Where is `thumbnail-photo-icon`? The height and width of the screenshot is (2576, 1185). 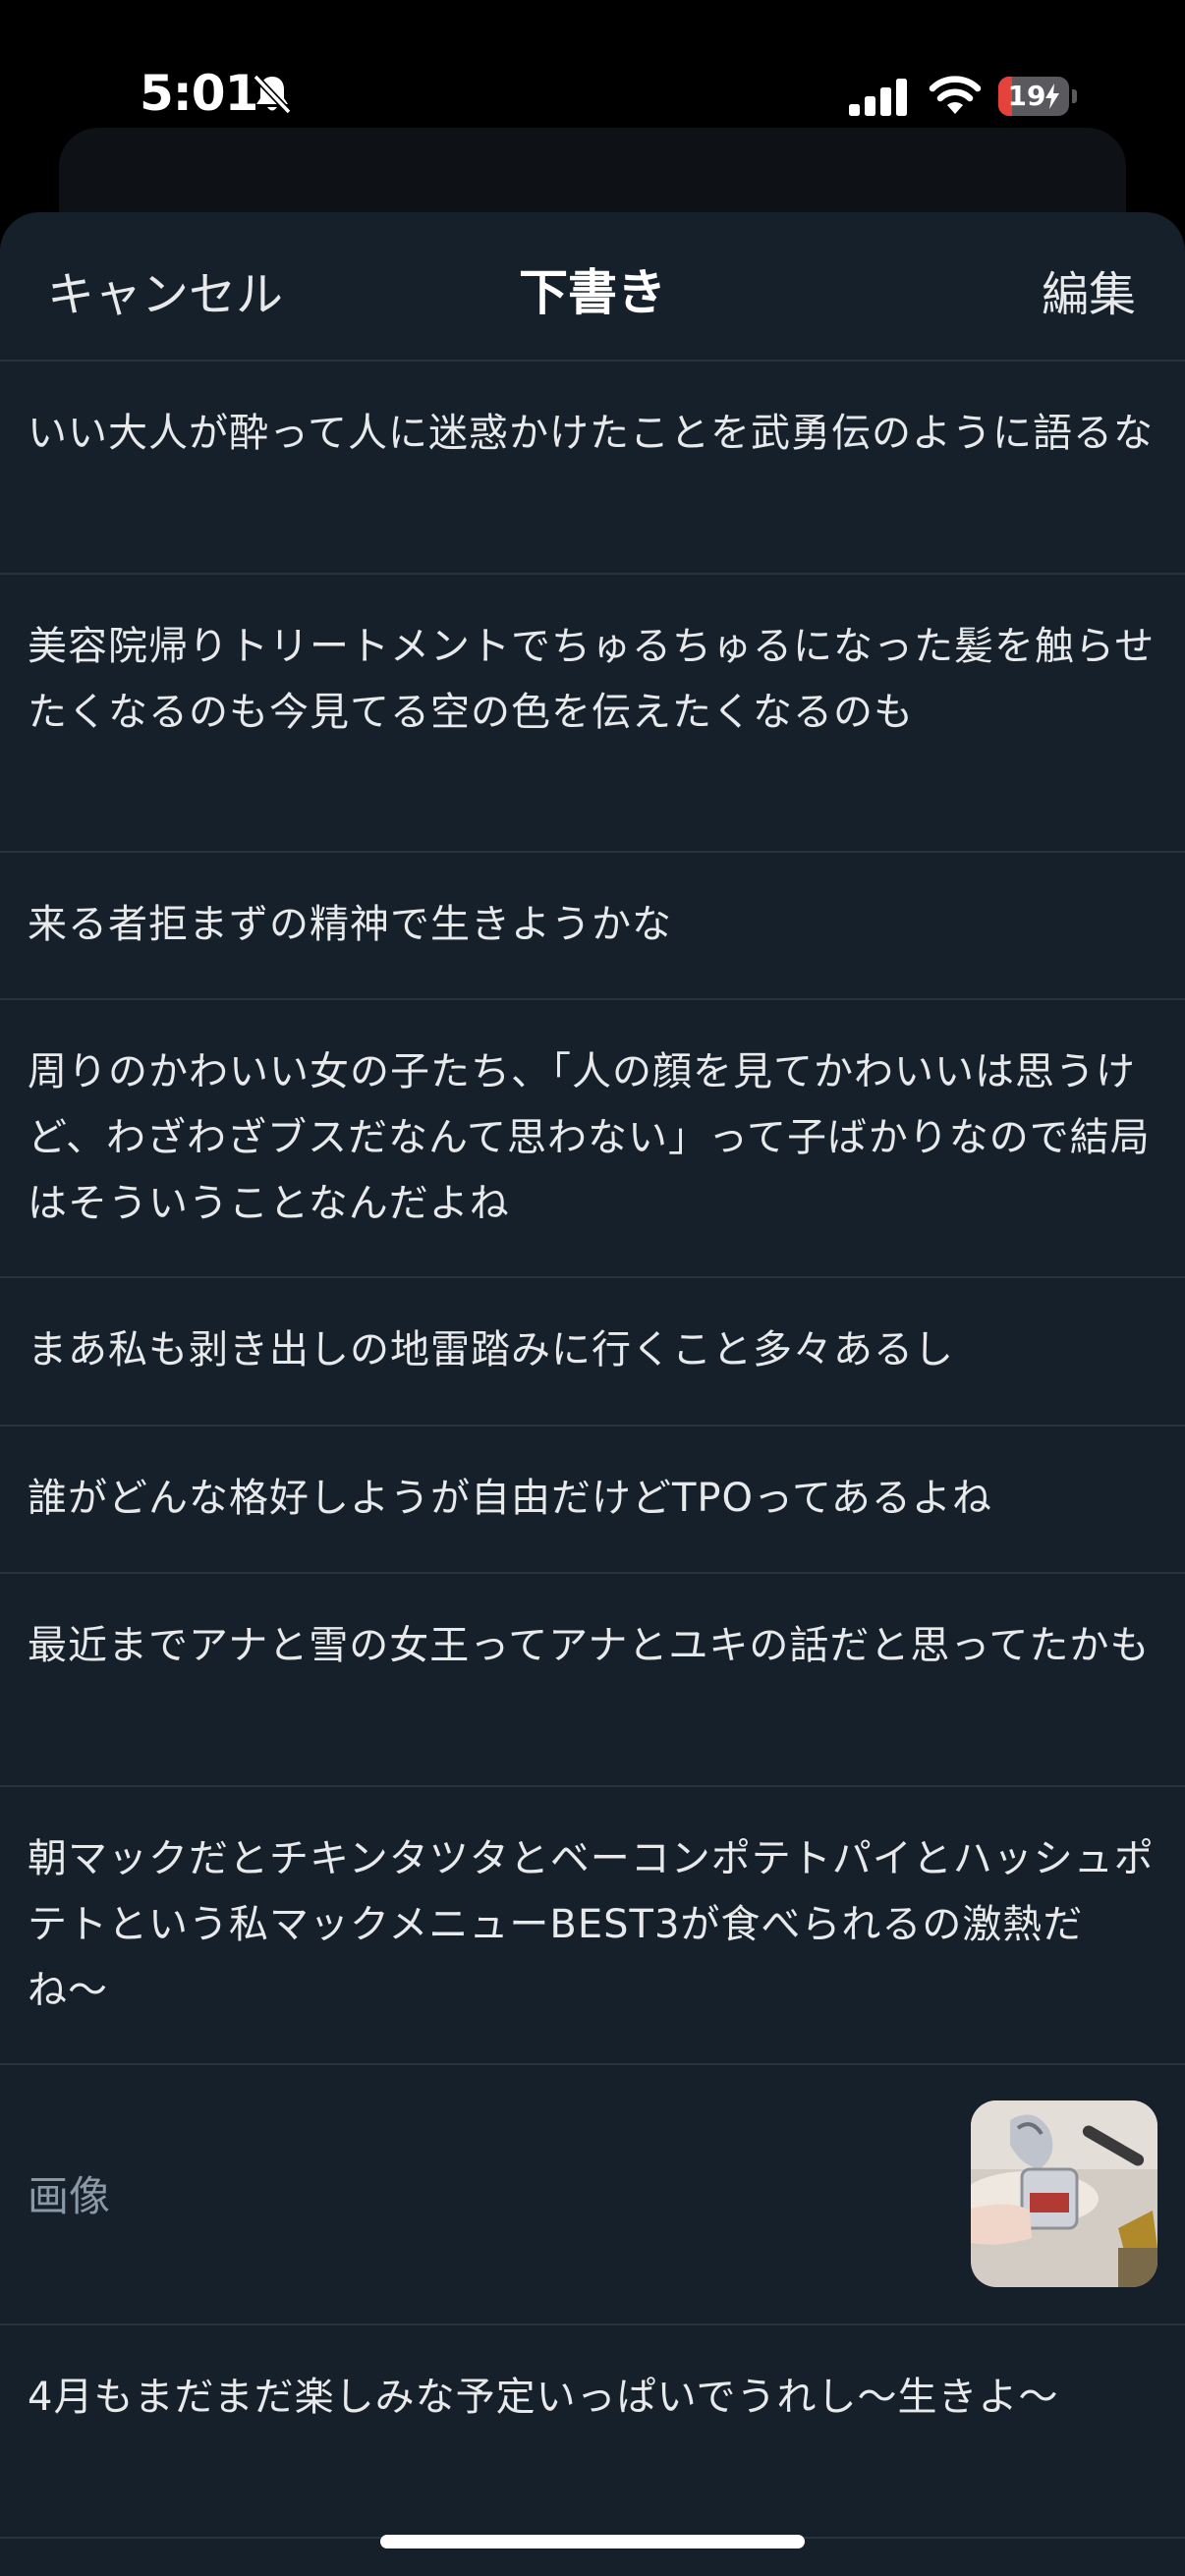
thumbnail-photo-icon is located at coordinates (1064, 2193).